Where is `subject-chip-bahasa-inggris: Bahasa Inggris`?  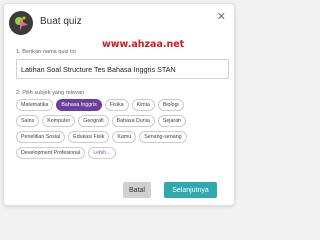 subject-chip-bahasa-inggris: Bahasa Inggris is located at coordinates (79, 105).